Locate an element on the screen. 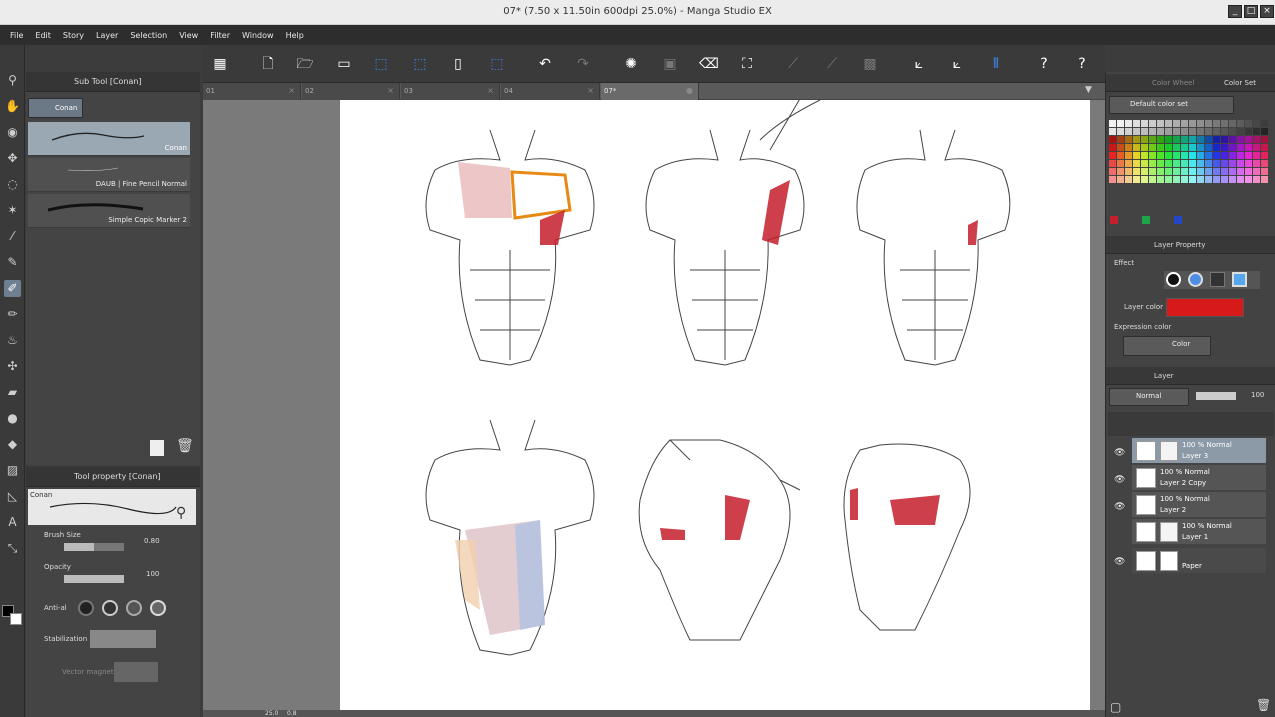  menu-file: File is located at coordinates (16, 35).